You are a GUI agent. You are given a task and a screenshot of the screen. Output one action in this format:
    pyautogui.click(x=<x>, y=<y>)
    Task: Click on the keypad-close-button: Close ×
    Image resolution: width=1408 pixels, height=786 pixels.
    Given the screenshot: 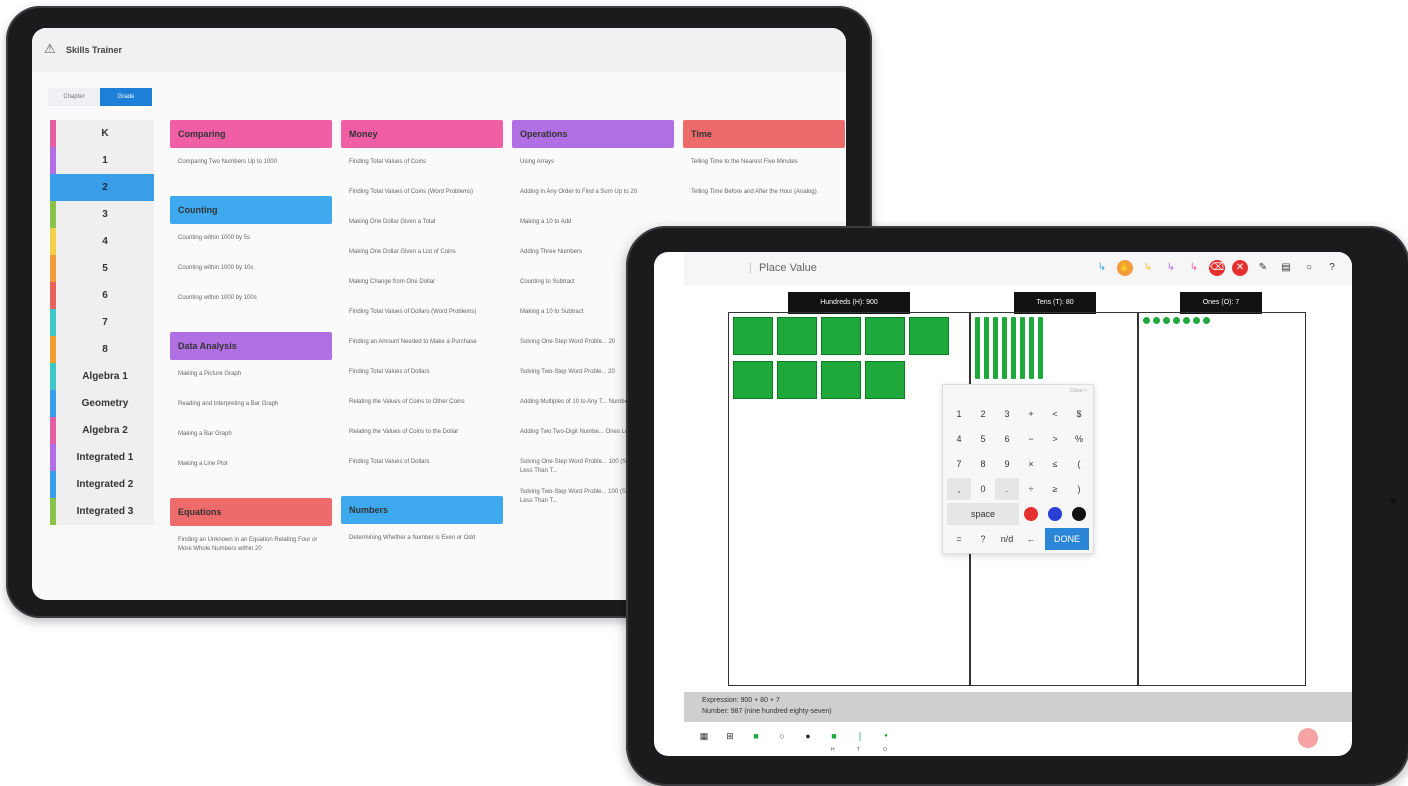 What is the action you would take?
    pyautogui.click(x=1078, y=391)
    